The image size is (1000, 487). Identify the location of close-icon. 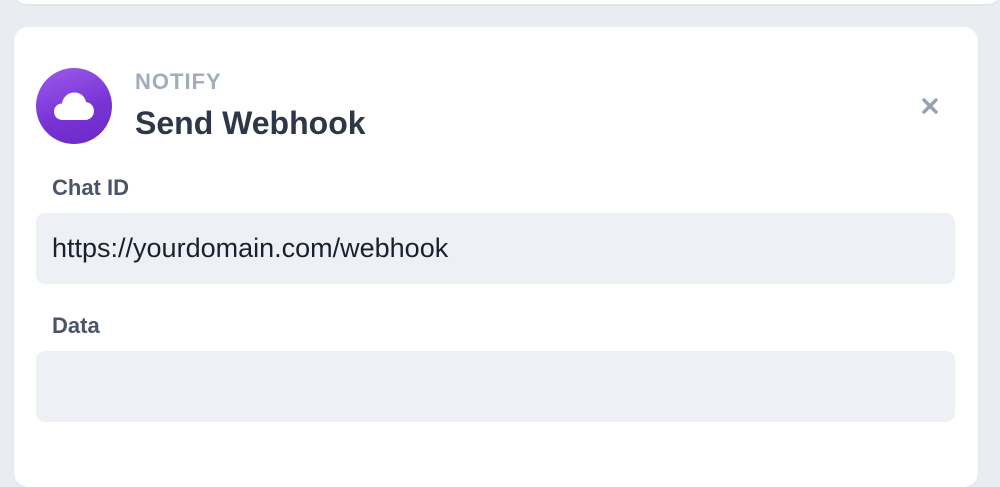
(930, 106).